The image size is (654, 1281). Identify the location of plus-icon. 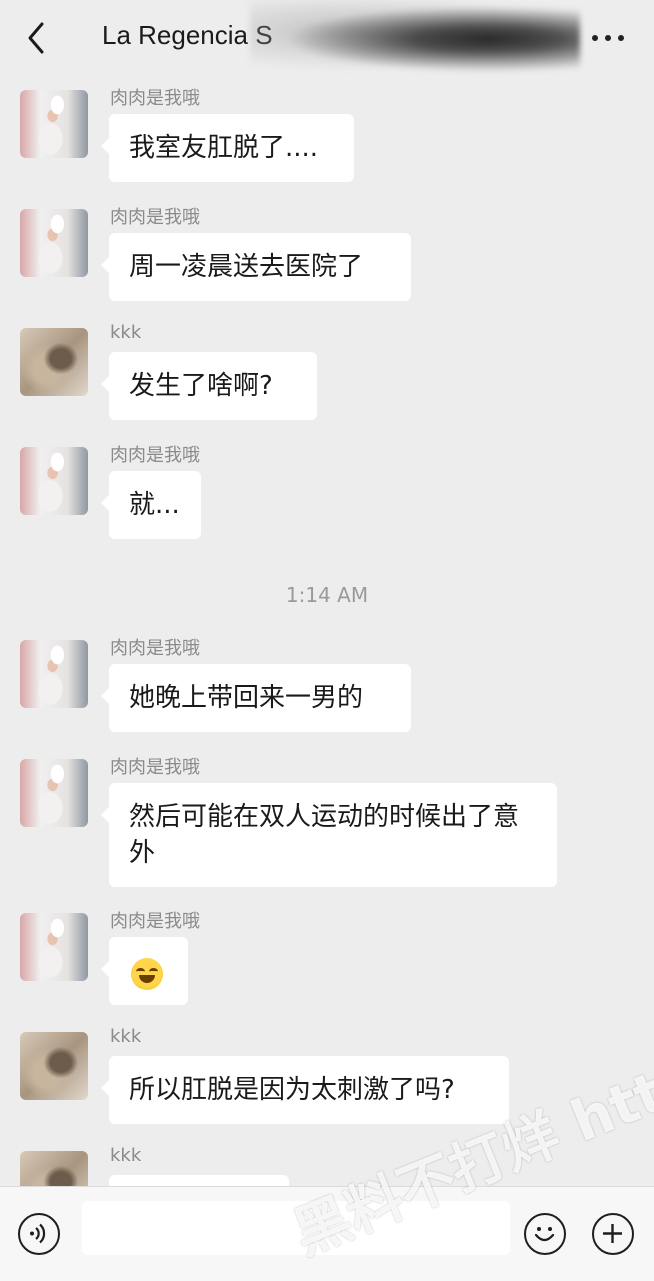
(612, 1233).